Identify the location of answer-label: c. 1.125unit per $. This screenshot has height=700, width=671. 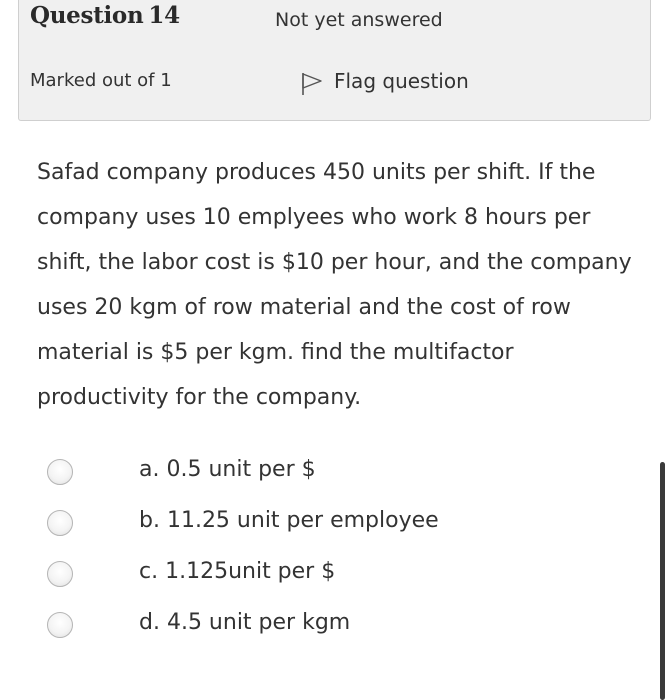
(237, 571).